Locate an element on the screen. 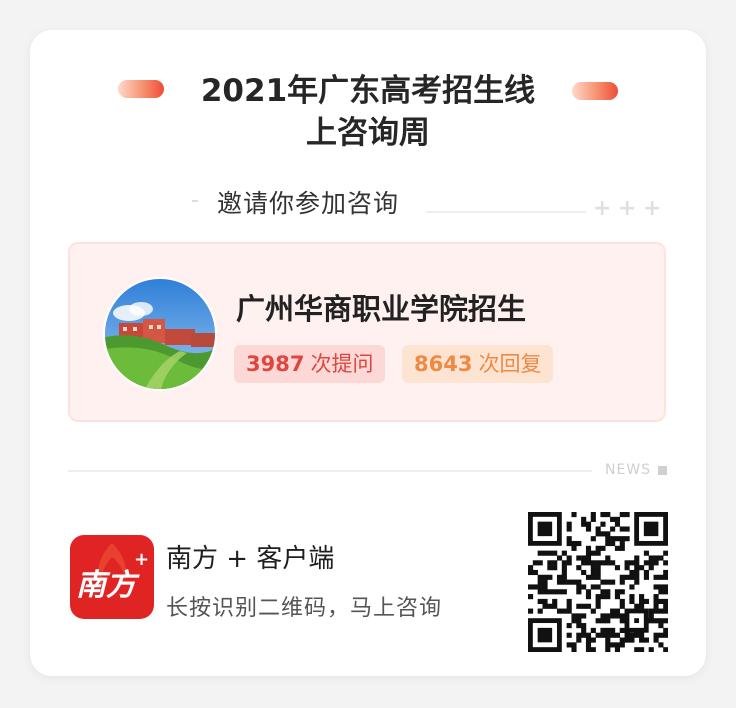 This screenshot has height=708, width=736. questions-count: 3987 is located at coordinates (275, 364).